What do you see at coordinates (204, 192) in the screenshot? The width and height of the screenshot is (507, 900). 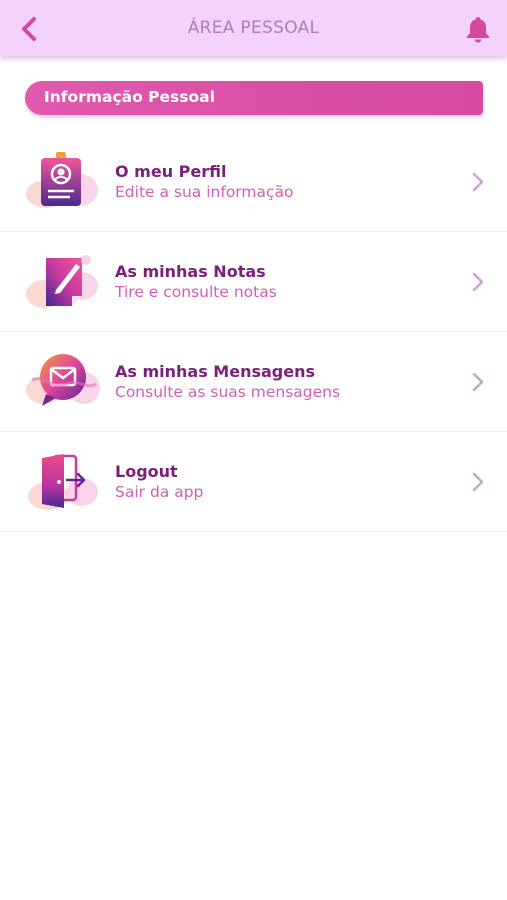 I see `menu-item-subtitle: Edite a sua informação` at bounding box center [204, 192].